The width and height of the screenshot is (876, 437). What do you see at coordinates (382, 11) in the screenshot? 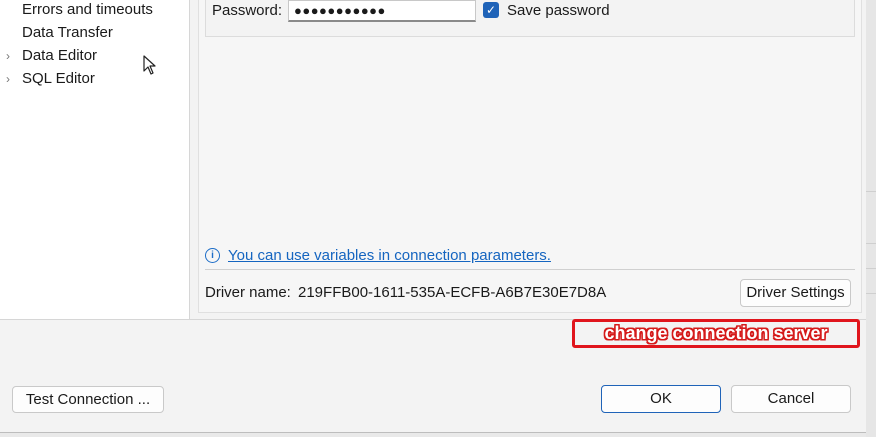
I see `password-field: ●●●●●●●●●●●` at bounding box center [382, 11].